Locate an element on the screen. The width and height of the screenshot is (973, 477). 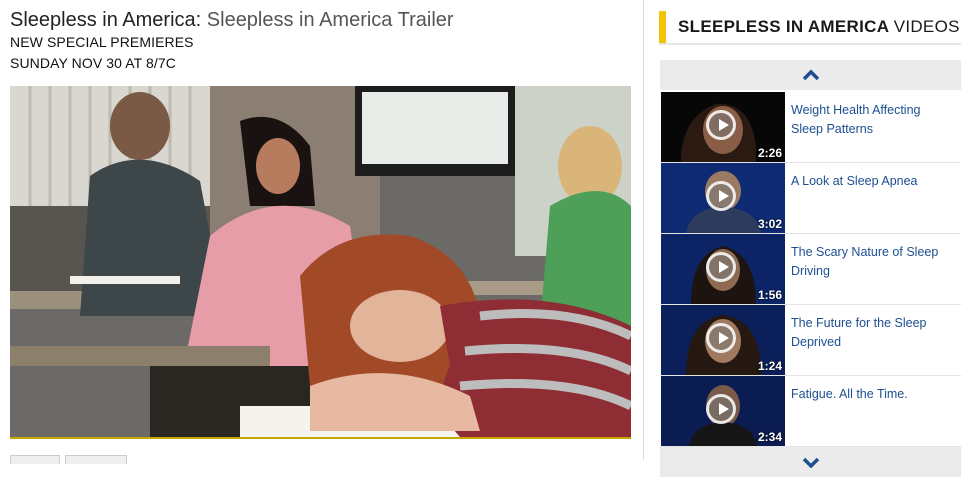
list-item: 2:34 Fatigue. All the Time. is located at coordinates (810, 411).